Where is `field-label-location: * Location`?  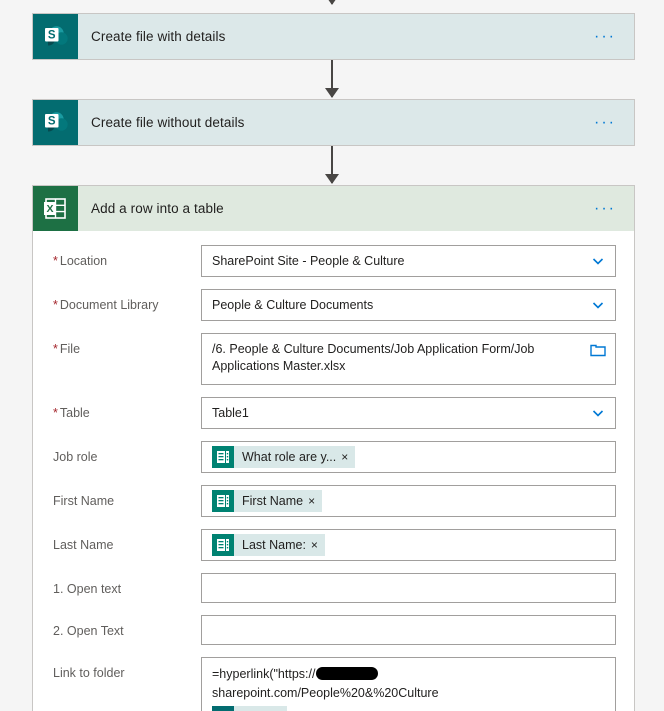
field-label-location: * Location is located at coordinates (80, 261).